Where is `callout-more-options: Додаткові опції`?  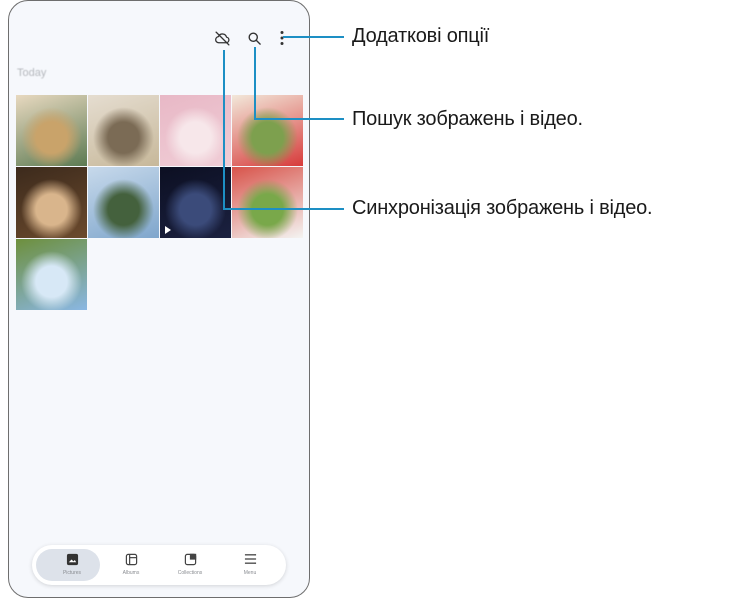
callout-more-options: Додаткові опції is located at coordinates (421, 36).